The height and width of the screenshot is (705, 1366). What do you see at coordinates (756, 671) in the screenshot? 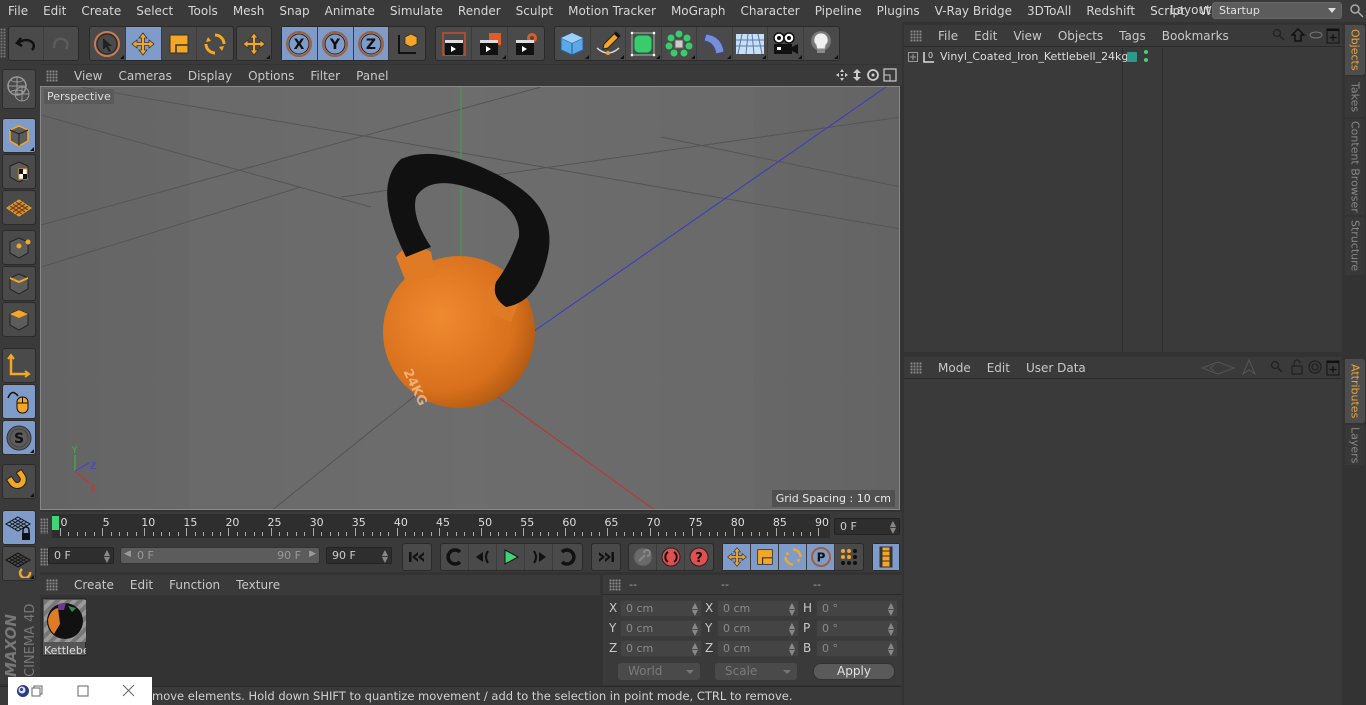
I see `size-mode-dropdown: Scale` at bounding box center [756, 671].